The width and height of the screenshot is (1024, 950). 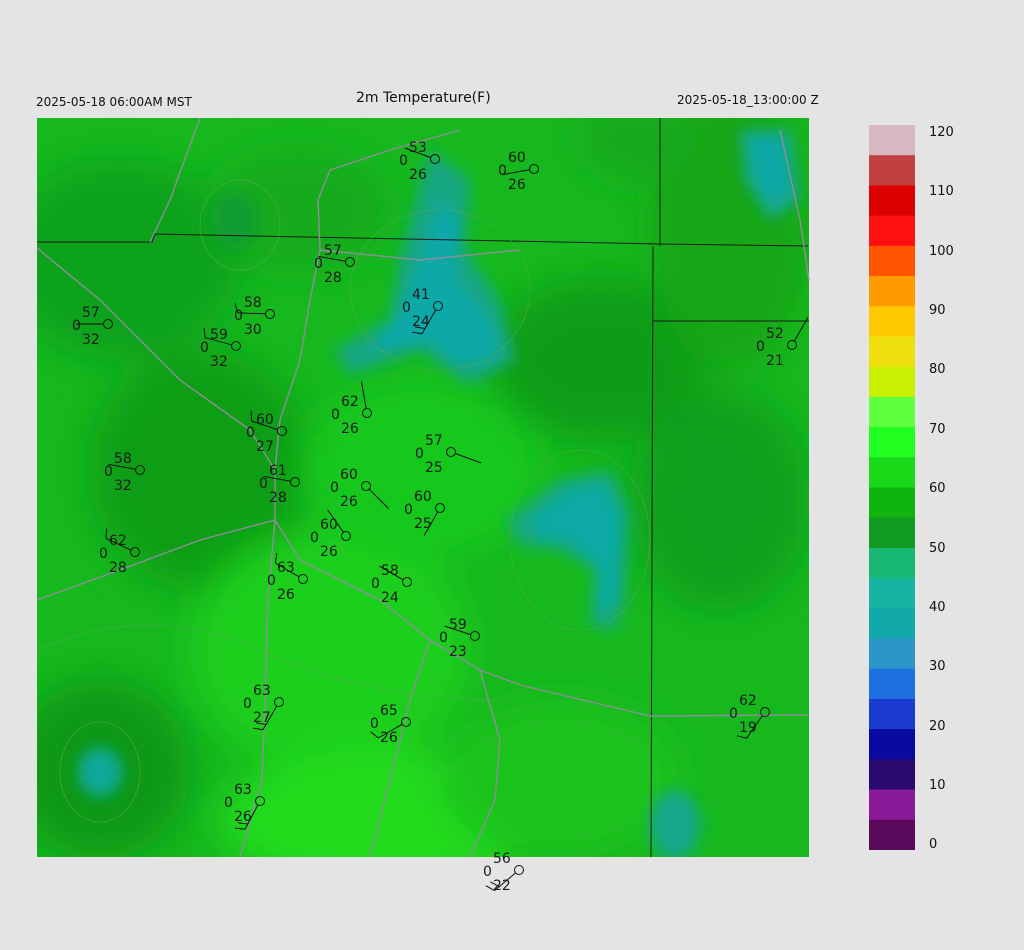 I want to click on station-temperature: 59, so click(x=458, y=625).